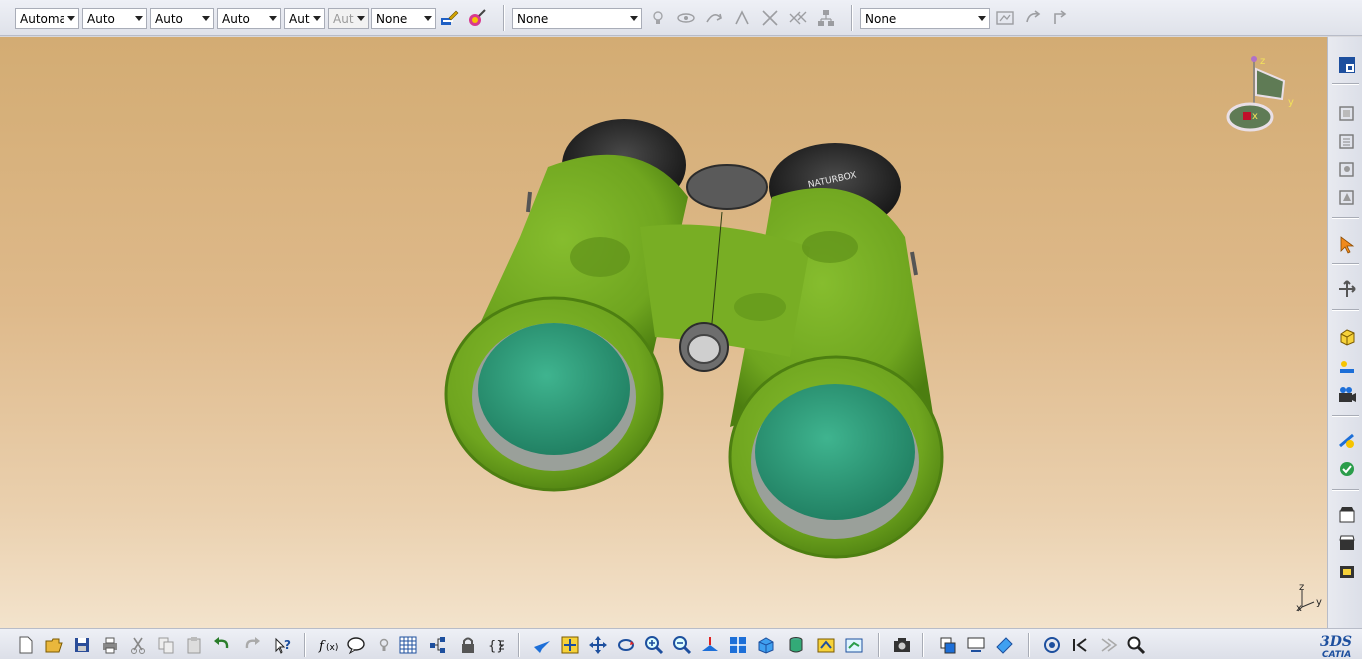 The width and height of the screenshot is (1362, 659). I want to click on save-icon, so click(82, 645).